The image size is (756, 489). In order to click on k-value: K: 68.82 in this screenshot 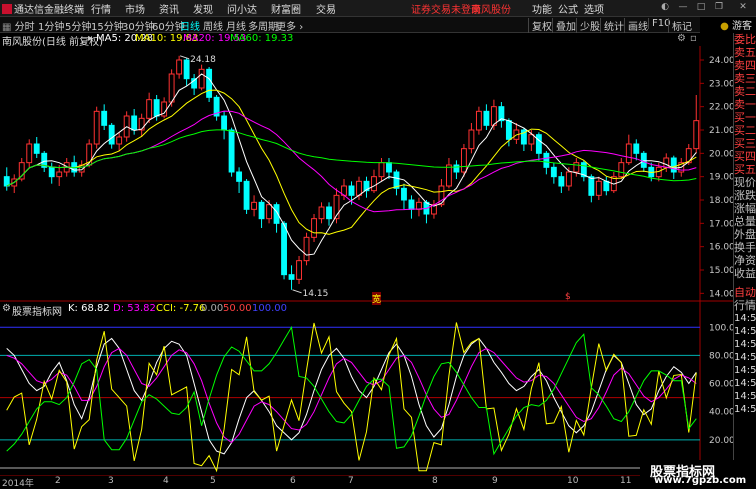, I will do `click(89, 308)`.